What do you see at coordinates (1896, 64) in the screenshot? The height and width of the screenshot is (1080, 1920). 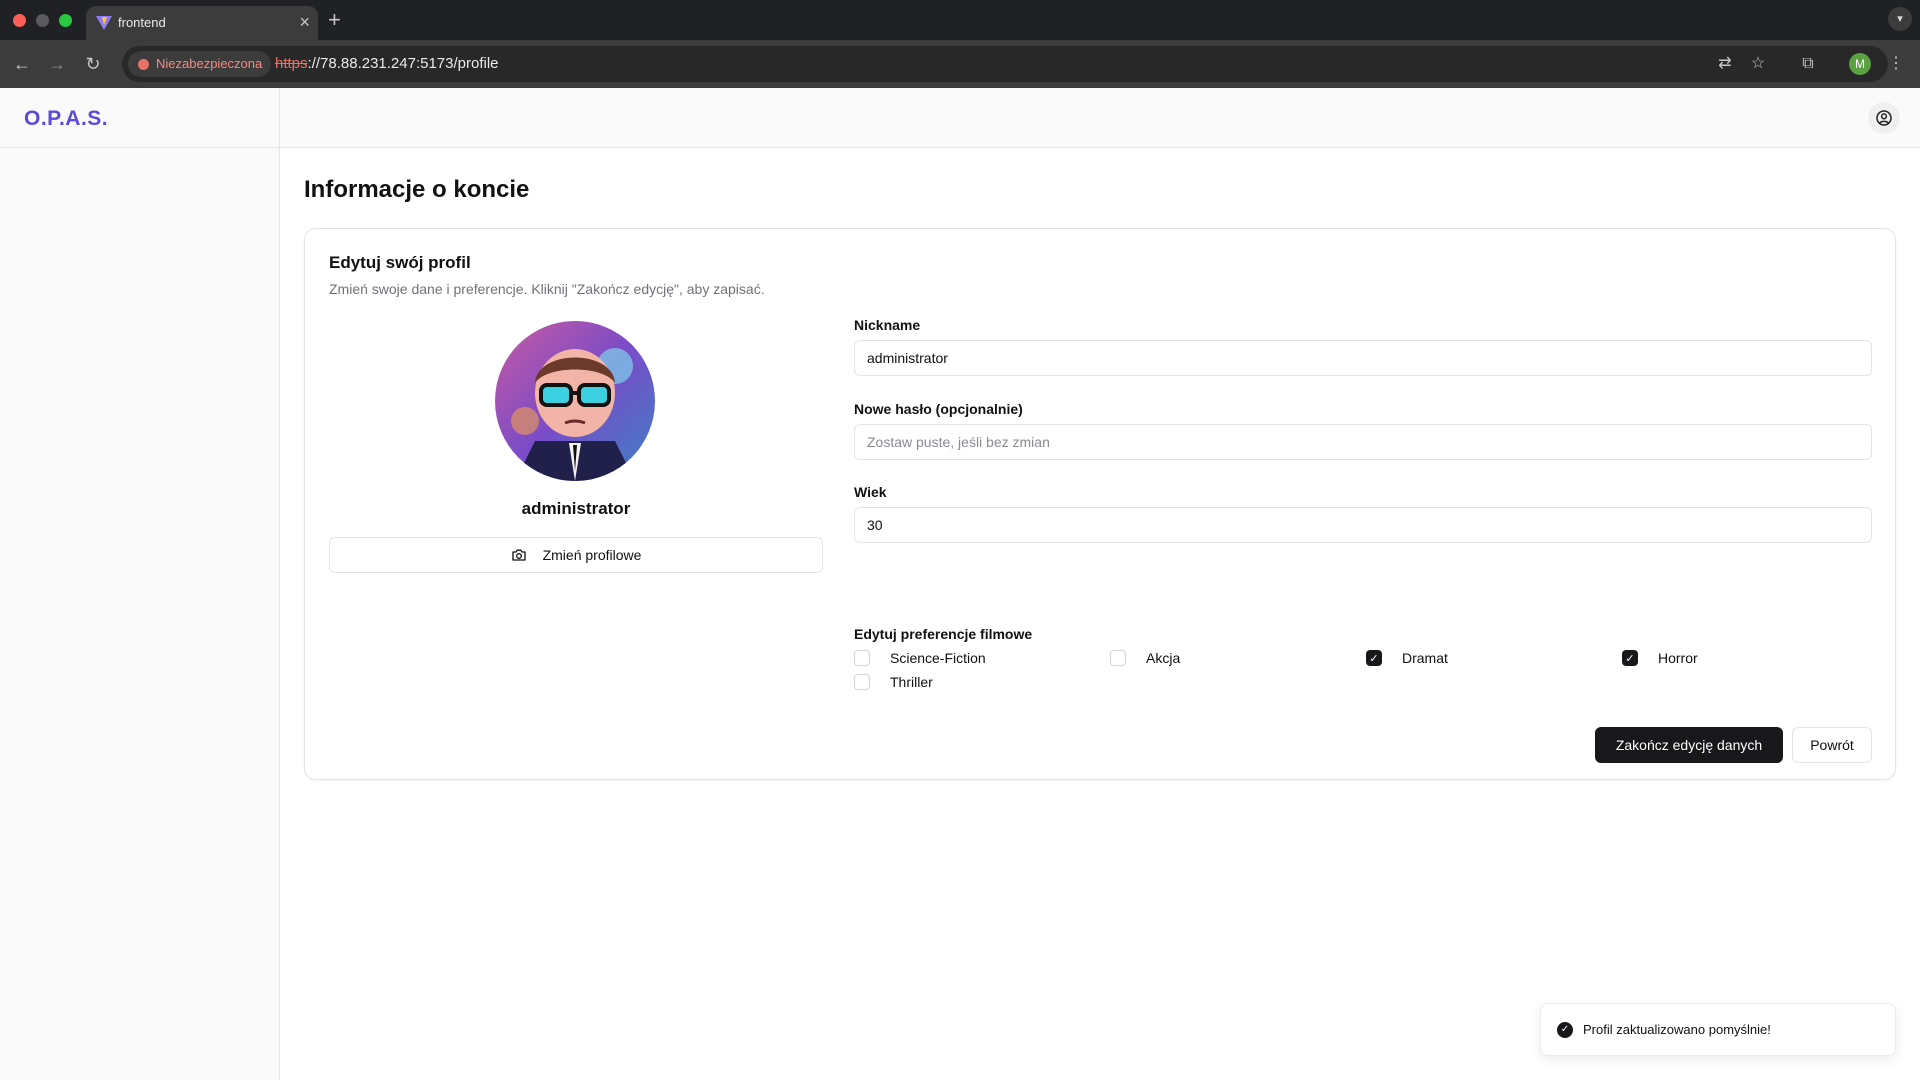 I see `browser-menu-icon: ⋮` at bounding box center [1896, 64].